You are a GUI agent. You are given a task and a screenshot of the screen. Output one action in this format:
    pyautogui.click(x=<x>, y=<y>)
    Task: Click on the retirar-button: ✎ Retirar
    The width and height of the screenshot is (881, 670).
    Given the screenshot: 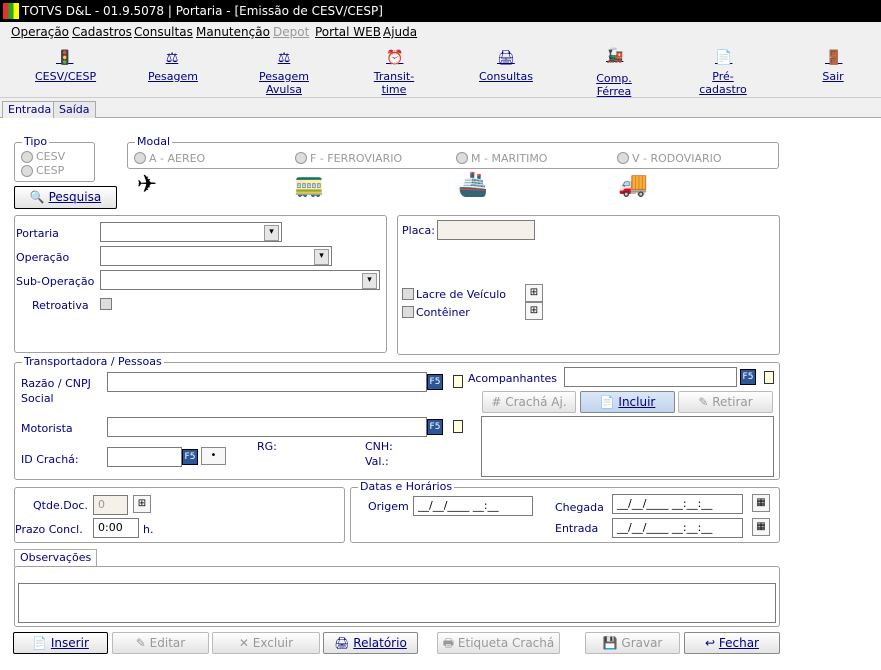 What is the action you would take?
    pyautogui.click(x=725, y=402)
    